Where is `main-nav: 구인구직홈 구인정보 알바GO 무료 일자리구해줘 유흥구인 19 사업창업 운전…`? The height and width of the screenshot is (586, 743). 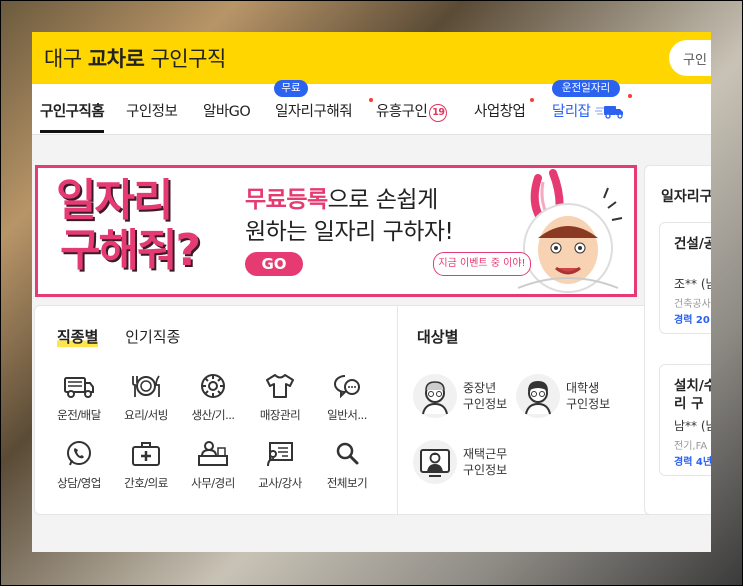
main-nav: 구인구직홈 구인정보 알바GO 무료 일자리구해줘 유흥구인 19 사업창업 운전… is located at coordinates (371, 107).